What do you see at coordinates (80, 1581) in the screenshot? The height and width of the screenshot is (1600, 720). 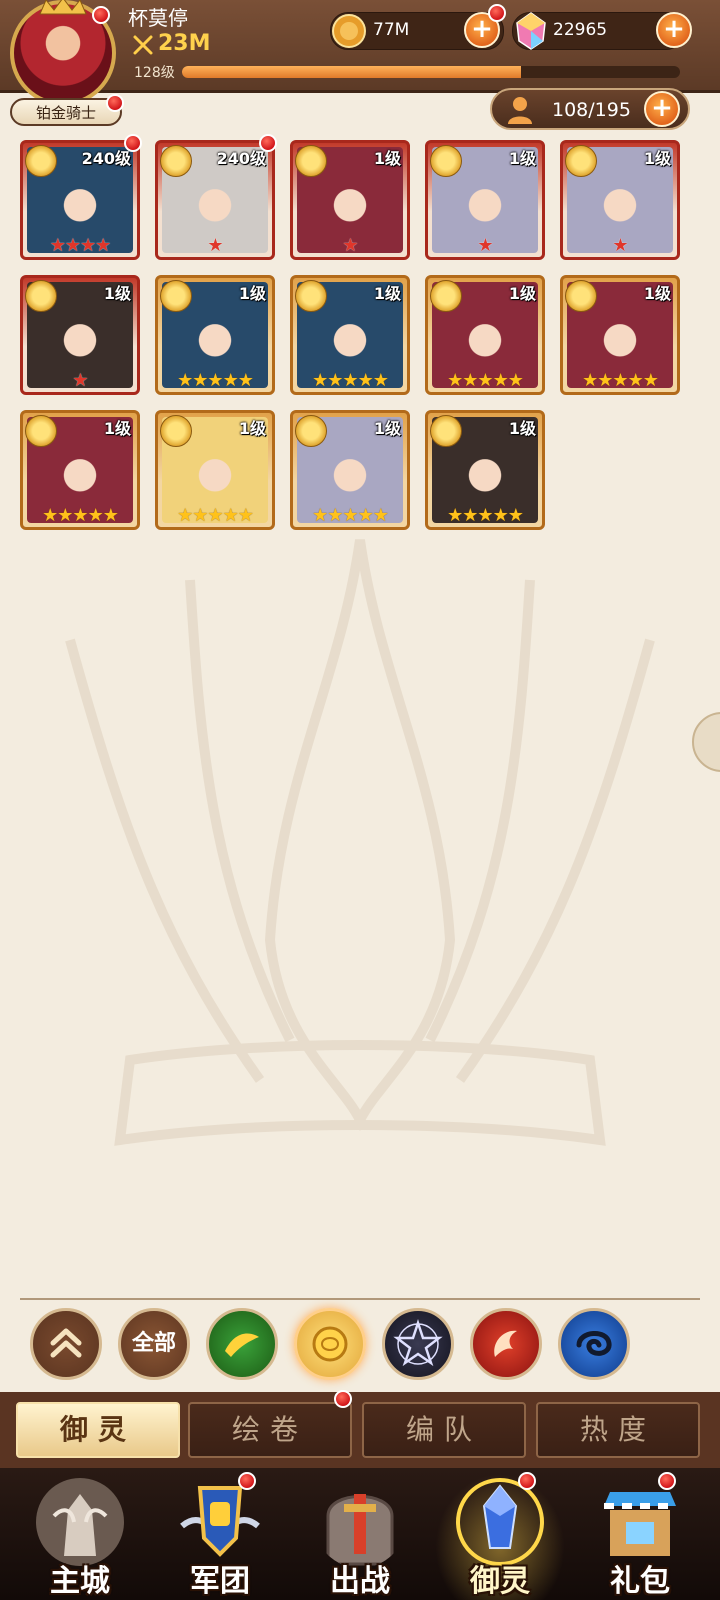 I see `nav-label: 主城` at bounding box center [80, 1581].